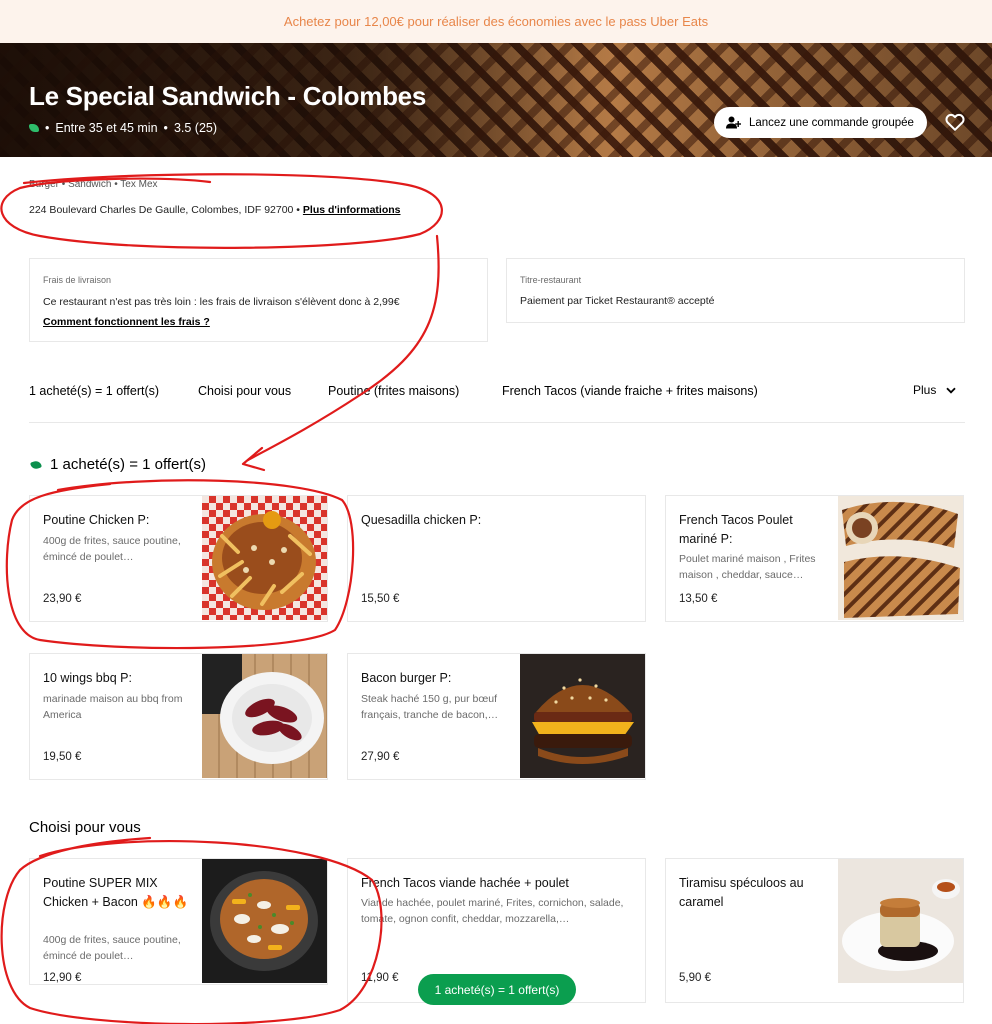  Describe the element at coordinates (93, 184) in the screenshot. I see `cuisine-tags: Burger • Sandwich • Tex Mex` at that location.